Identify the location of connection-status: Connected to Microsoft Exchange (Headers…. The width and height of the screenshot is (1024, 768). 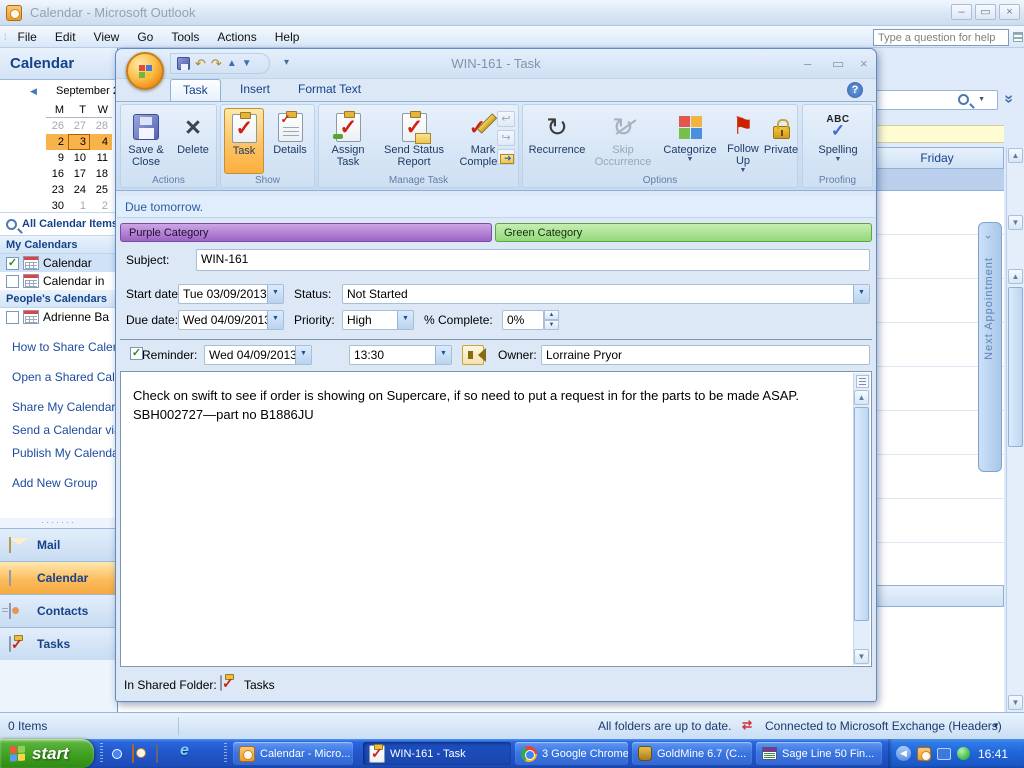
(883, 726).